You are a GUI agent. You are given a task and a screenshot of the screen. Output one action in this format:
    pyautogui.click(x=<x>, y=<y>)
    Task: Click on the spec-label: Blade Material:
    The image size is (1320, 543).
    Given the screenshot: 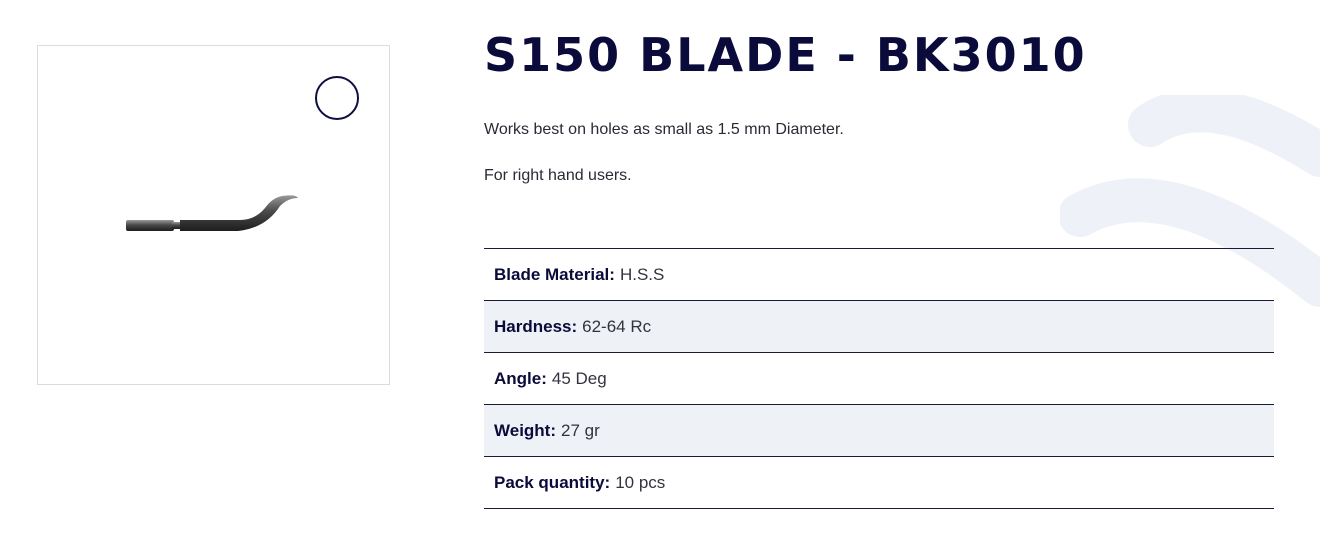 What is the action you would take?
    pyautogui.click(x=554, y=274)
    